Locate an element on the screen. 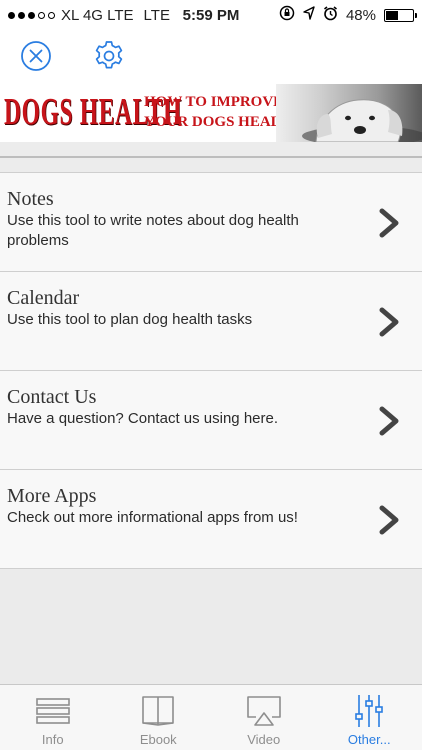 The width and height of the screenshot is (422, 750). status-bar: XL 4G LTE LTE 5:59 PM 48% is located at coordinates (211, 15).